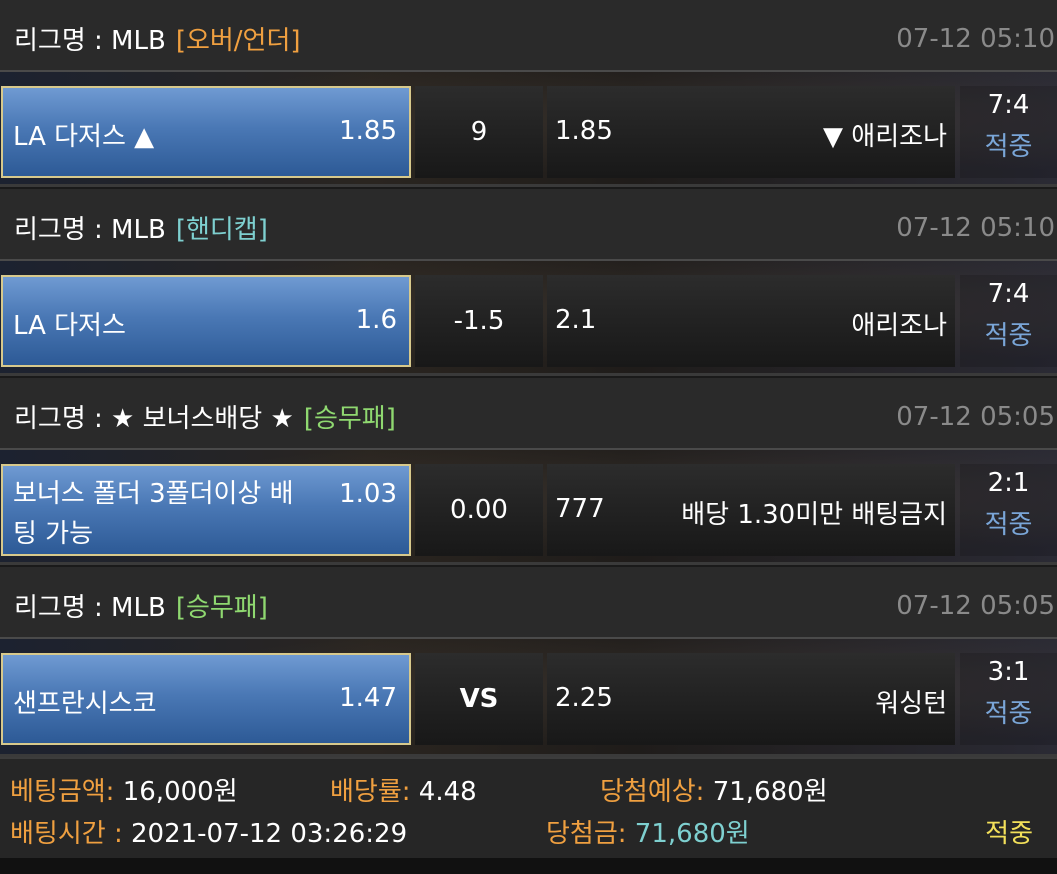  I want to click on total-odds-label: 배당률:, so click(370, 792).